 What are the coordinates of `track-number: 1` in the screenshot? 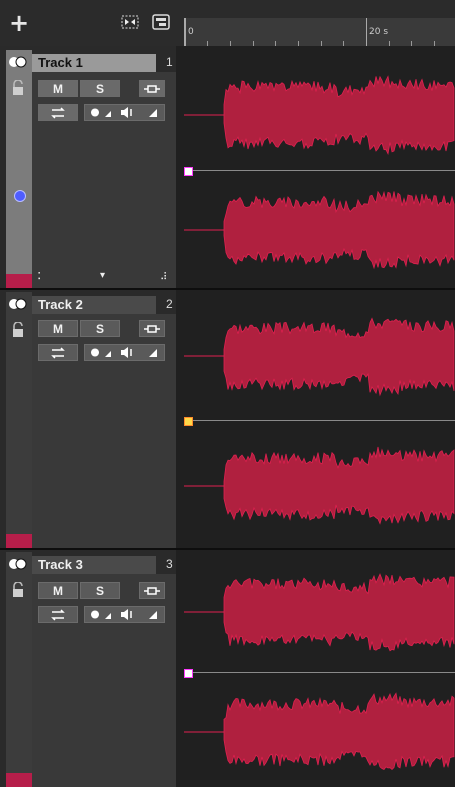 It's located at (169, 62).